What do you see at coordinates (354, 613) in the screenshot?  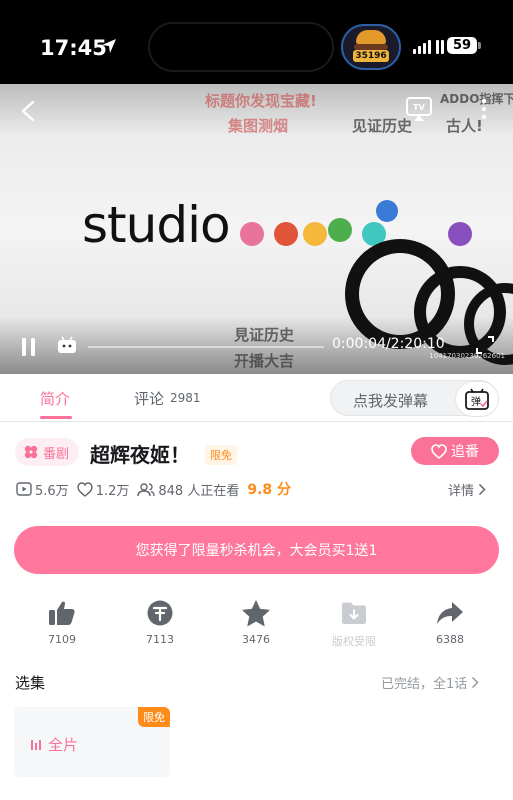 I see `download-folder-icon` at bounding box center [354, 613].